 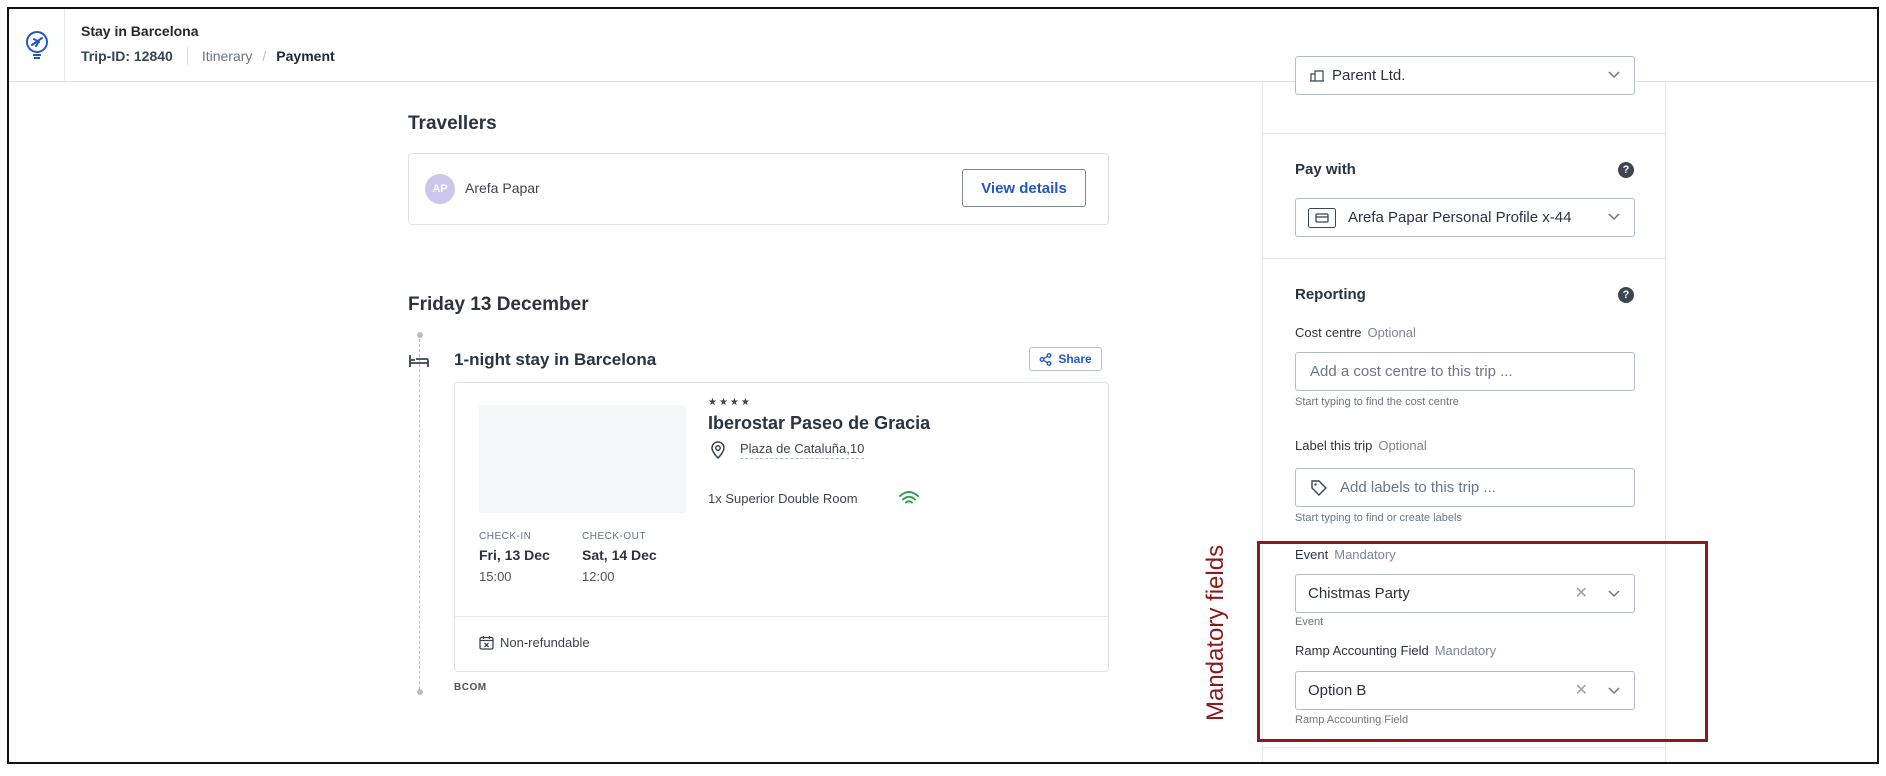 I want to click on checkin-date: Fri, 13 Dec, so click(x=514, y=555).